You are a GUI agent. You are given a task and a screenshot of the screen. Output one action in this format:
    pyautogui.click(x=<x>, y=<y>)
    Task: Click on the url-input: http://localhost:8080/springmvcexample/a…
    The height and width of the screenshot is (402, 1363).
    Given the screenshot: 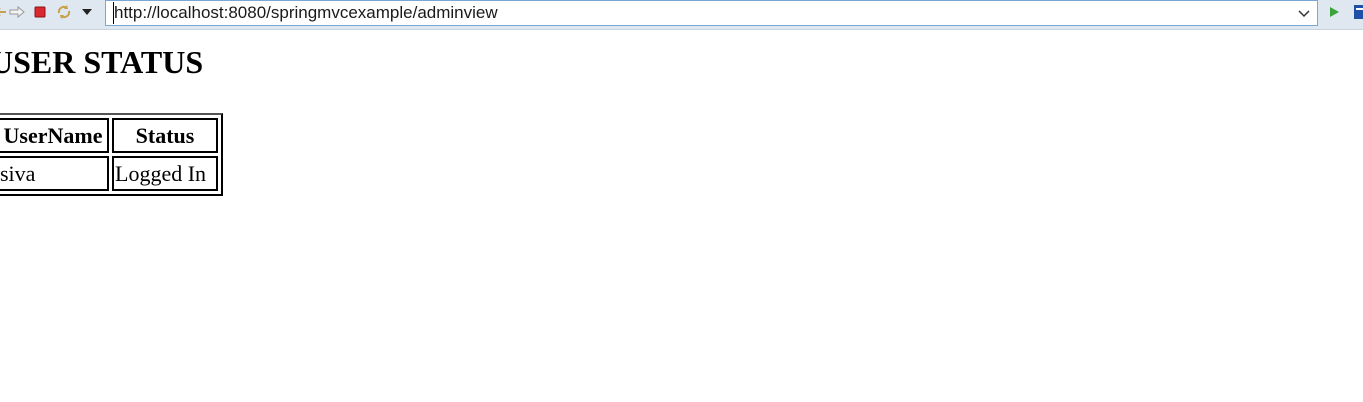 What is the action you would take?
    pyautogui.click(x=305, y=13)
    